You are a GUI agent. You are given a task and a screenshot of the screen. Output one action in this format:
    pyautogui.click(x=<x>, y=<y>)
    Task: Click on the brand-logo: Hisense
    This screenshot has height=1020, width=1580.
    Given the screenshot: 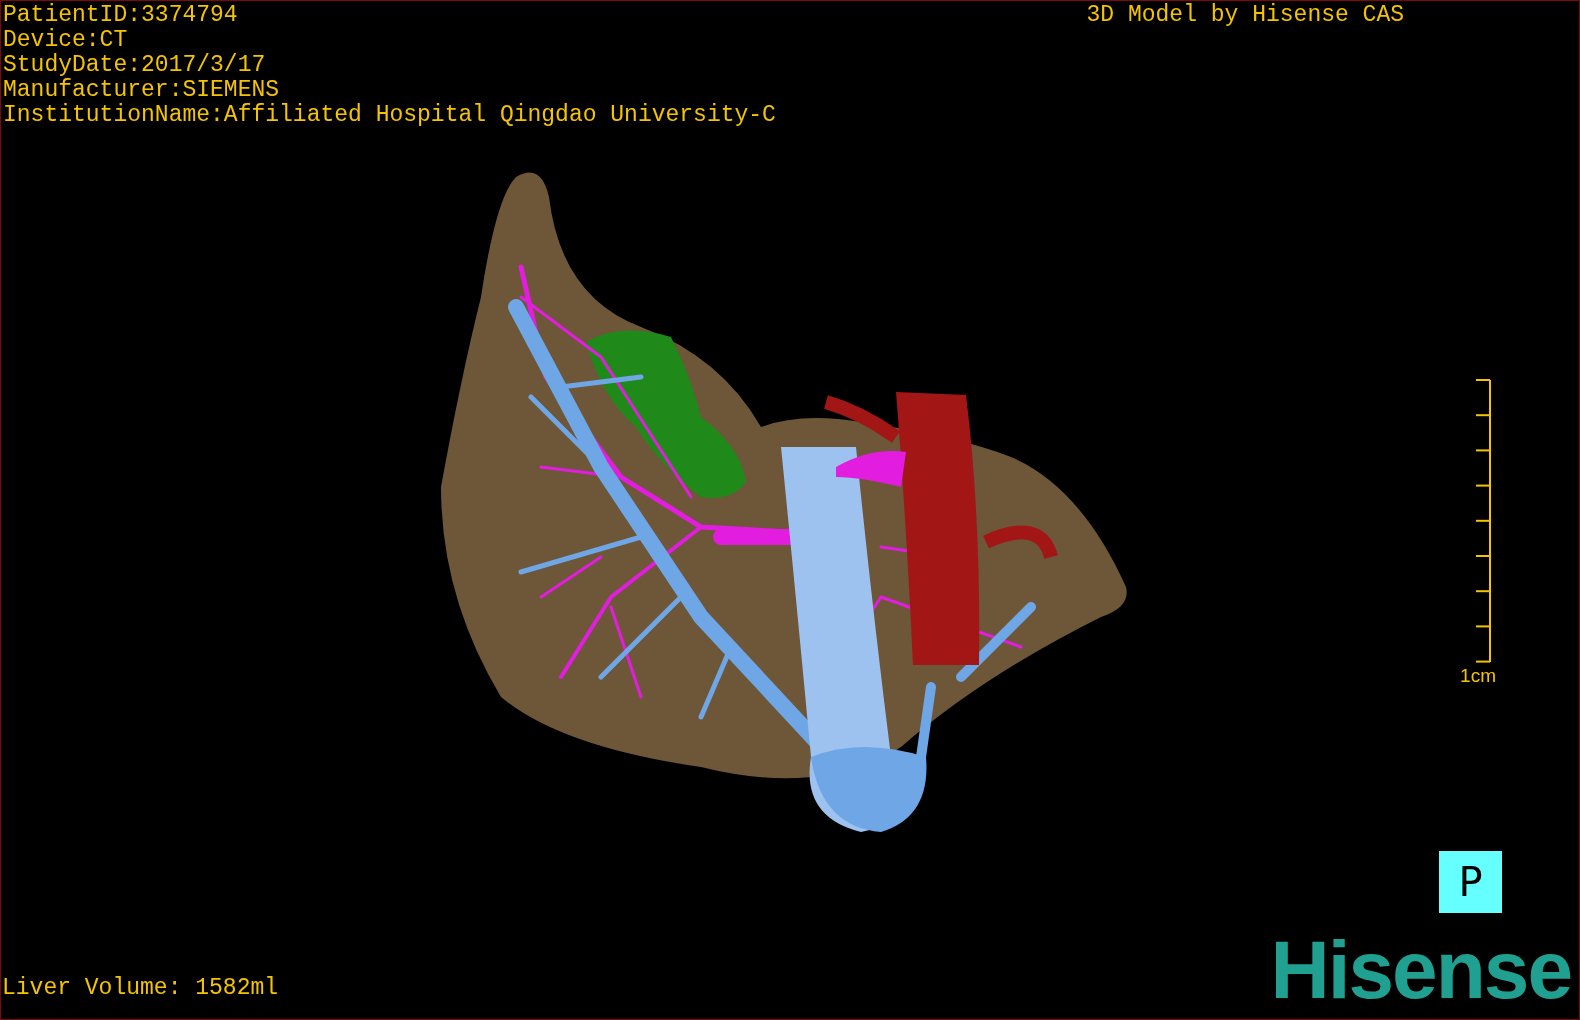 What is the action you would take?
    pyautogui.click(x=1420, y=970)
    